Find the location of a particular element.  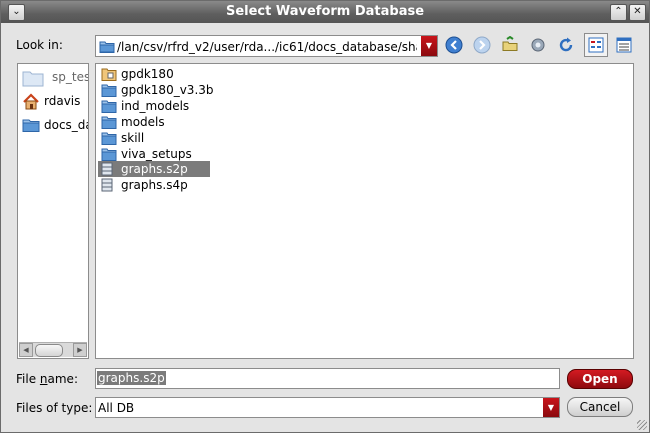

file-name: gpdk180_v3.3b is located at coordinates (167, 90).